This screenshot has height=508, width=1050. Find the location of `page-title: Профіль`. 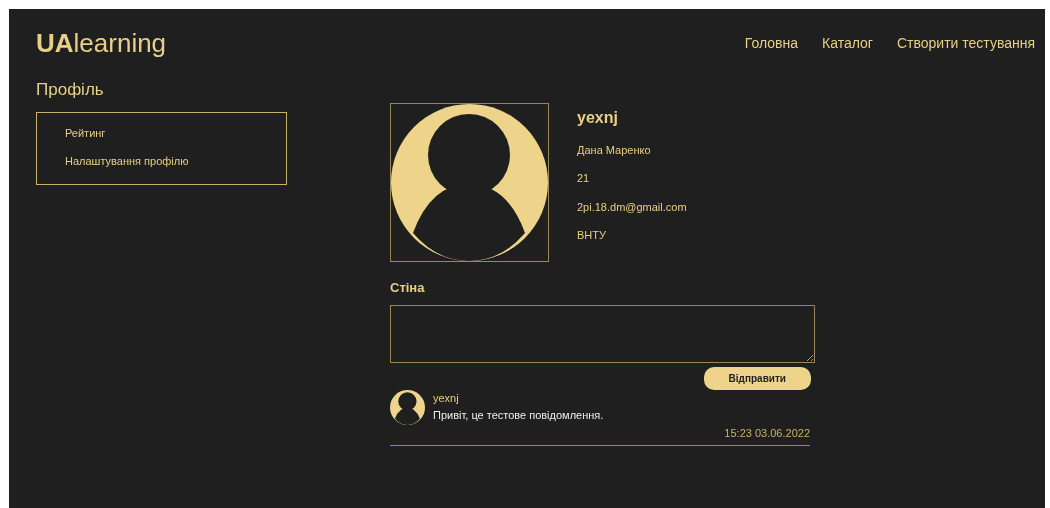

page-title: Профіль is located at coordinates (70, 90).